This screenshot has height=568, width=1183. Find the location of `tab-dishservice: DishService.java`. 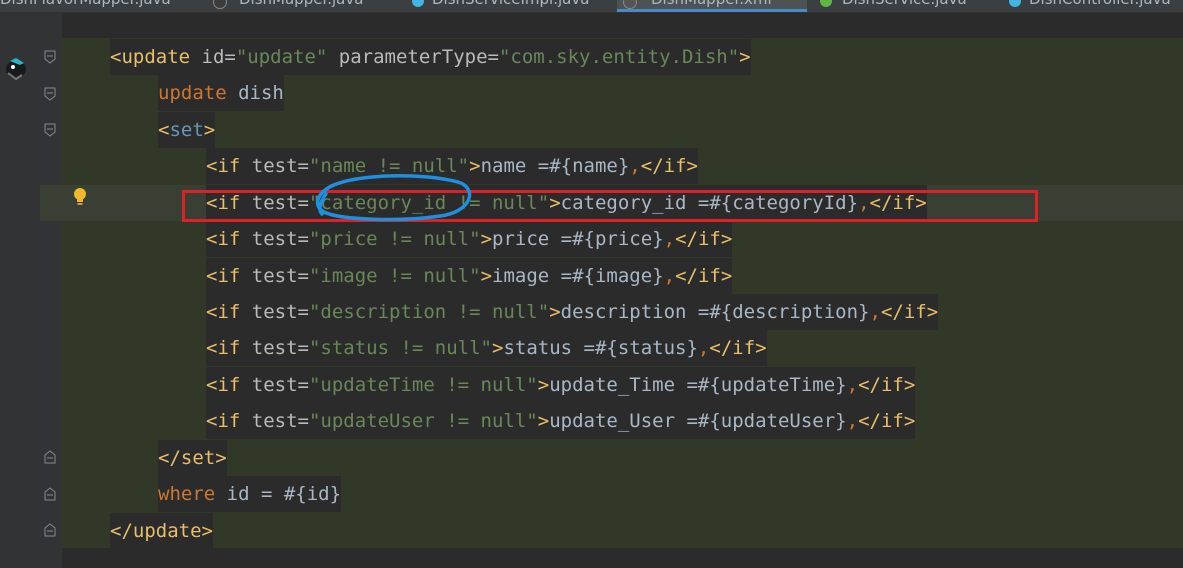

tab-dishservice: DishService.java is located at coordinates (907, 6).